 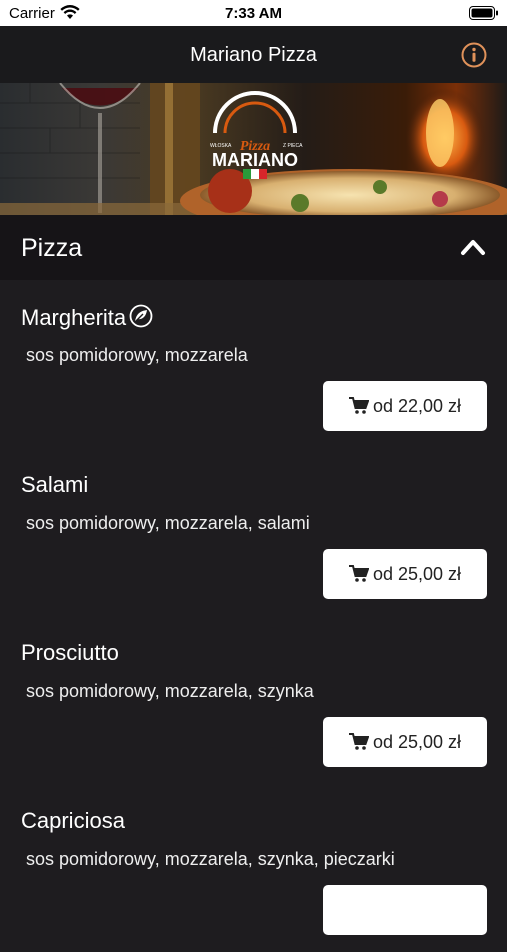 I want to click on item-description: sos pomidorowy, mozzarela, szynka, so click(x=170, y=691).